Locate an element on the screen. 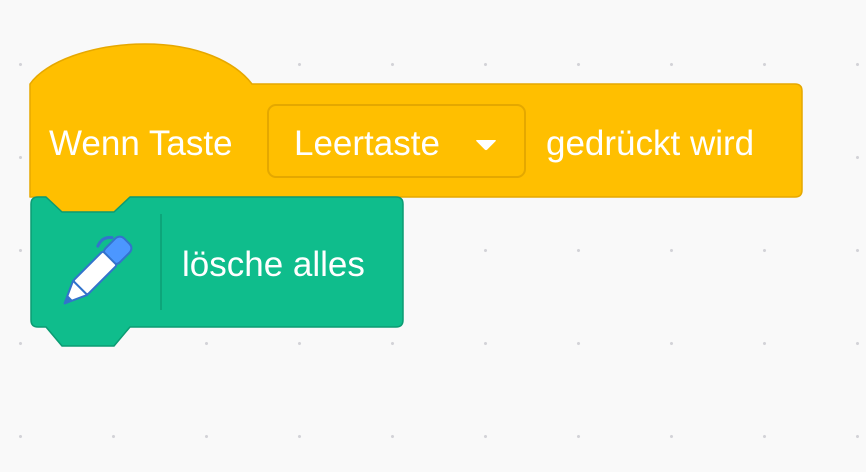 The image size is (866, 472). hat-block-label: Wenn Taste is located at coordinates (141, 143).